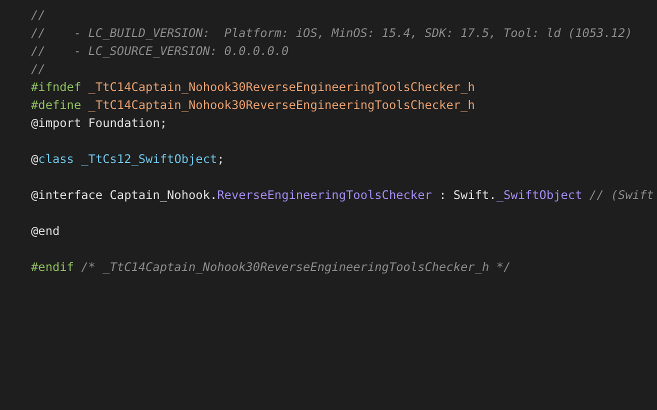 This screenshot has height=410, width=657. What do you see at coordinates (253, 105) in the screenshot?
I see `code-line: #define _TtC14Captain_Nohook30ReverseEngineeringToolsChecker_h` at bounding box center [253, 105].